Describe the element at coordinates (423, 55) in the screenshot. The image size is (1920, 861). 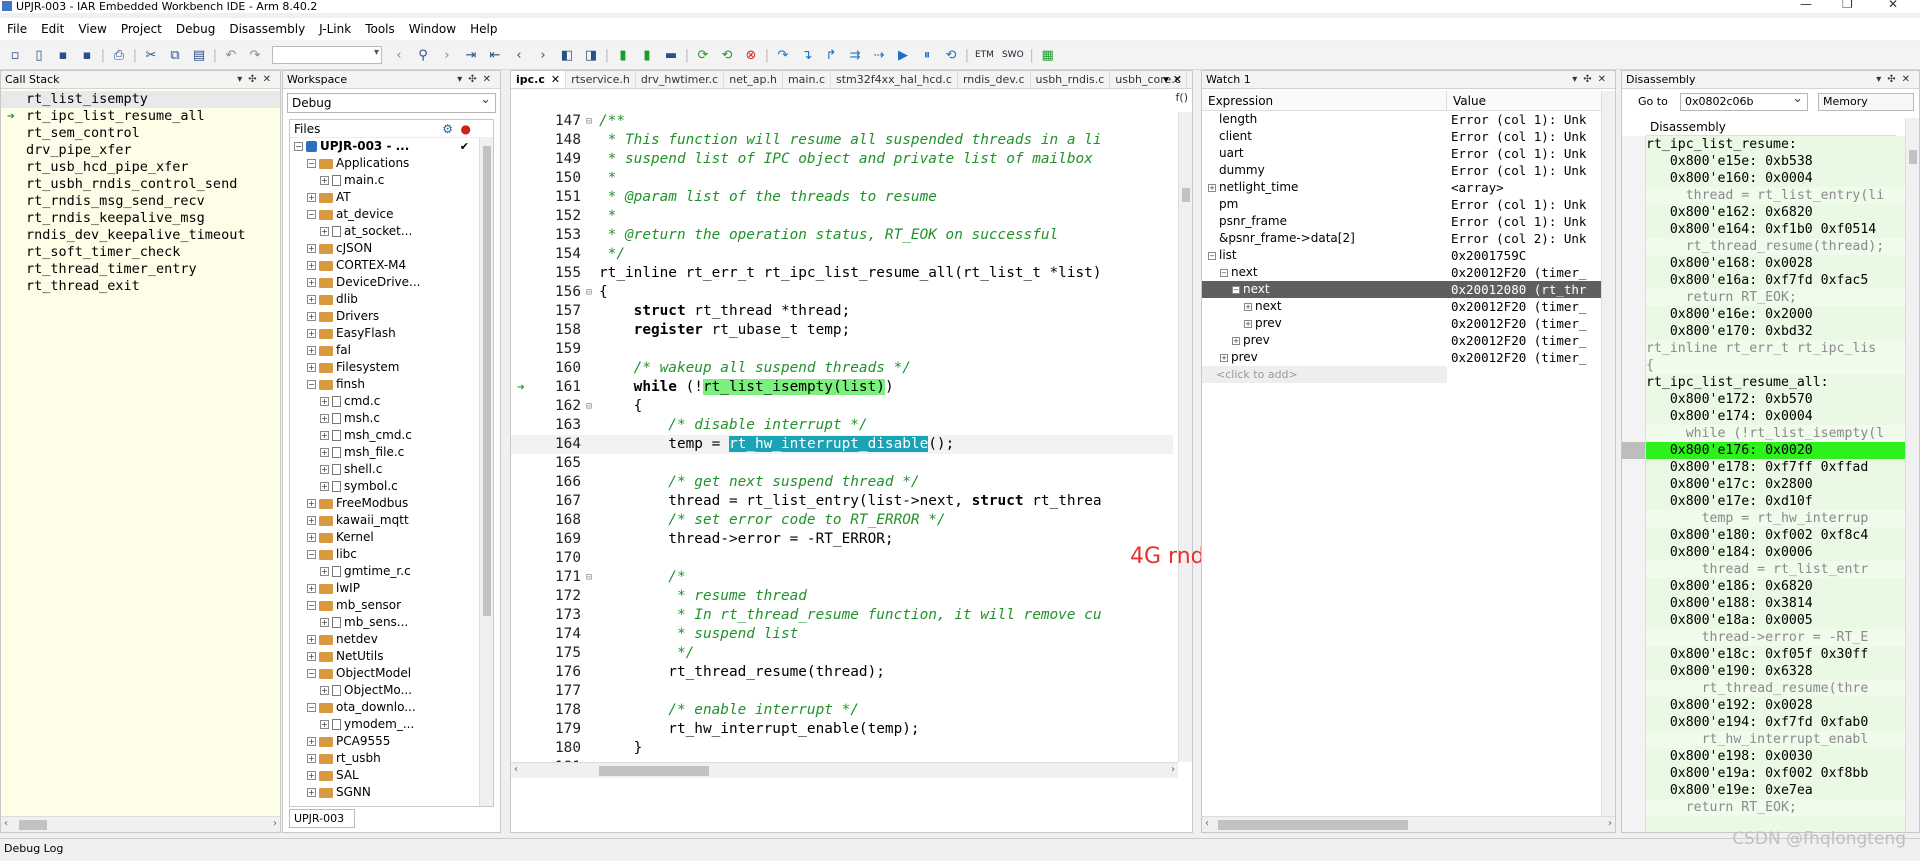
I see `find-icon: ⚲` at that location.